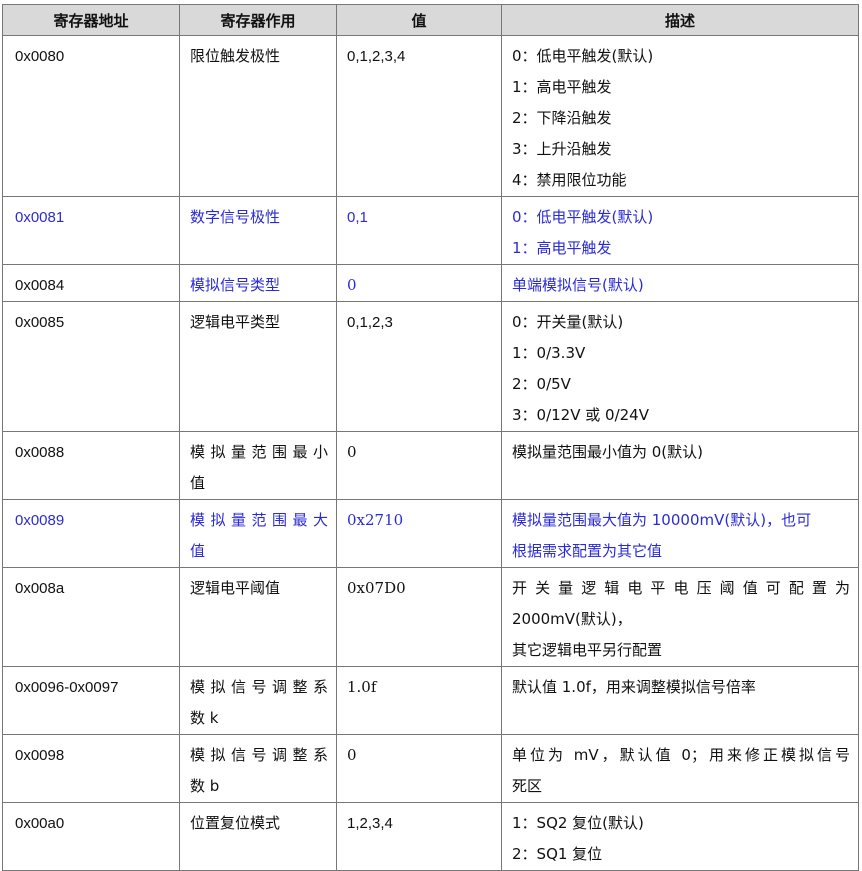 The image size is (862, 871). I want to click on description-line: 1：SQ2 复位(默认), so click(578, 823).